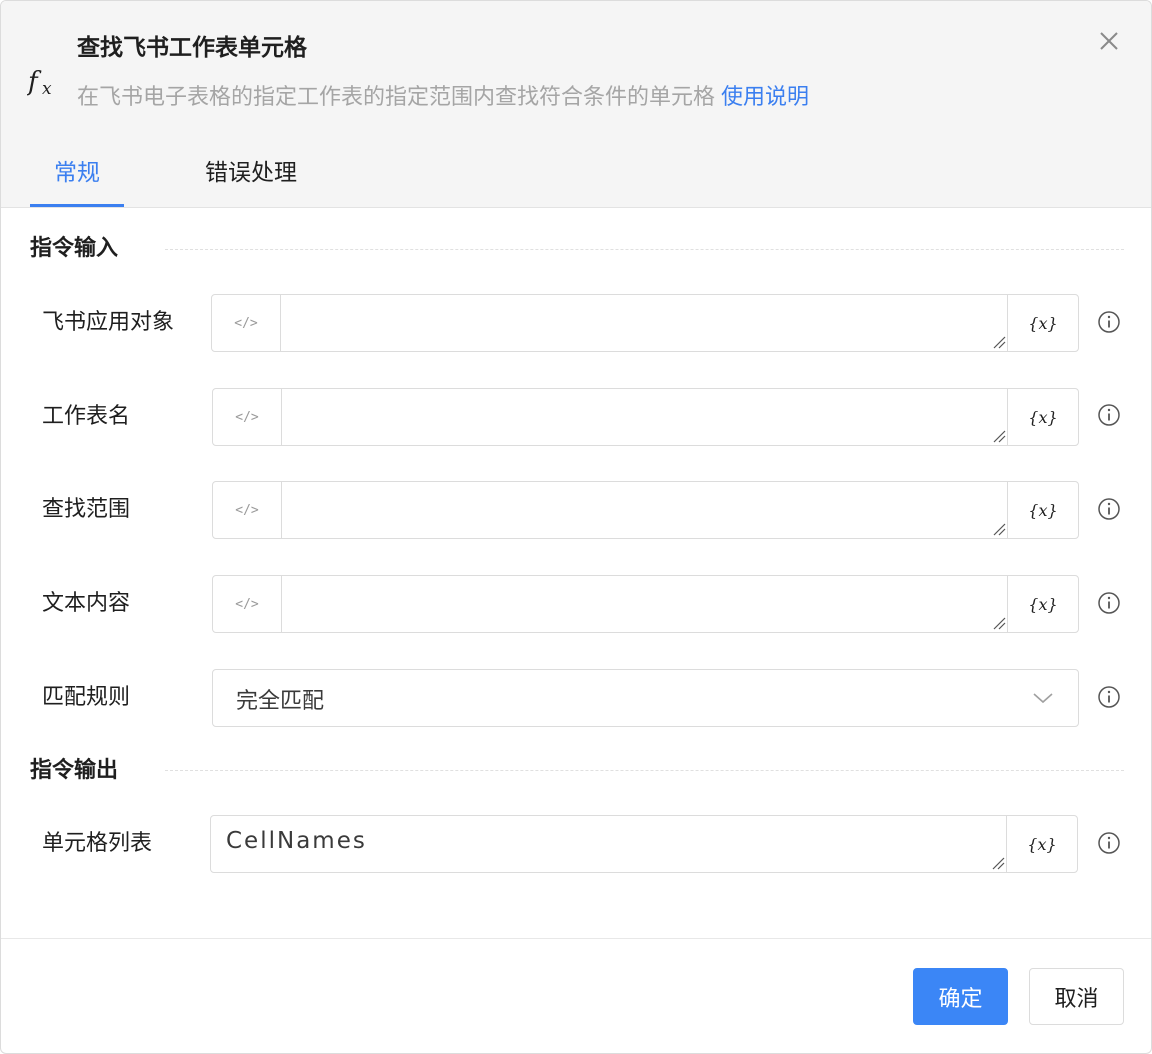 The height and width of the screenshot is (1054, 1152). Describe the element at coordinates (296, 841) in the screenshot. I see `cell-list-value: CellNames` at that location.